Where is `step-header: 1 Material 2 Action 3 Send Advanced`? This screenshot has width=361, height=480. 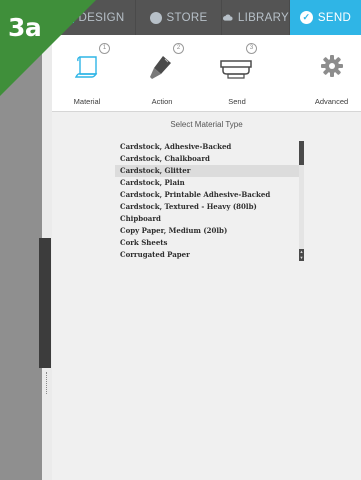
step-header: 1 Material 2 Action 3 Send Advanced is located at coordinates (206, 73).